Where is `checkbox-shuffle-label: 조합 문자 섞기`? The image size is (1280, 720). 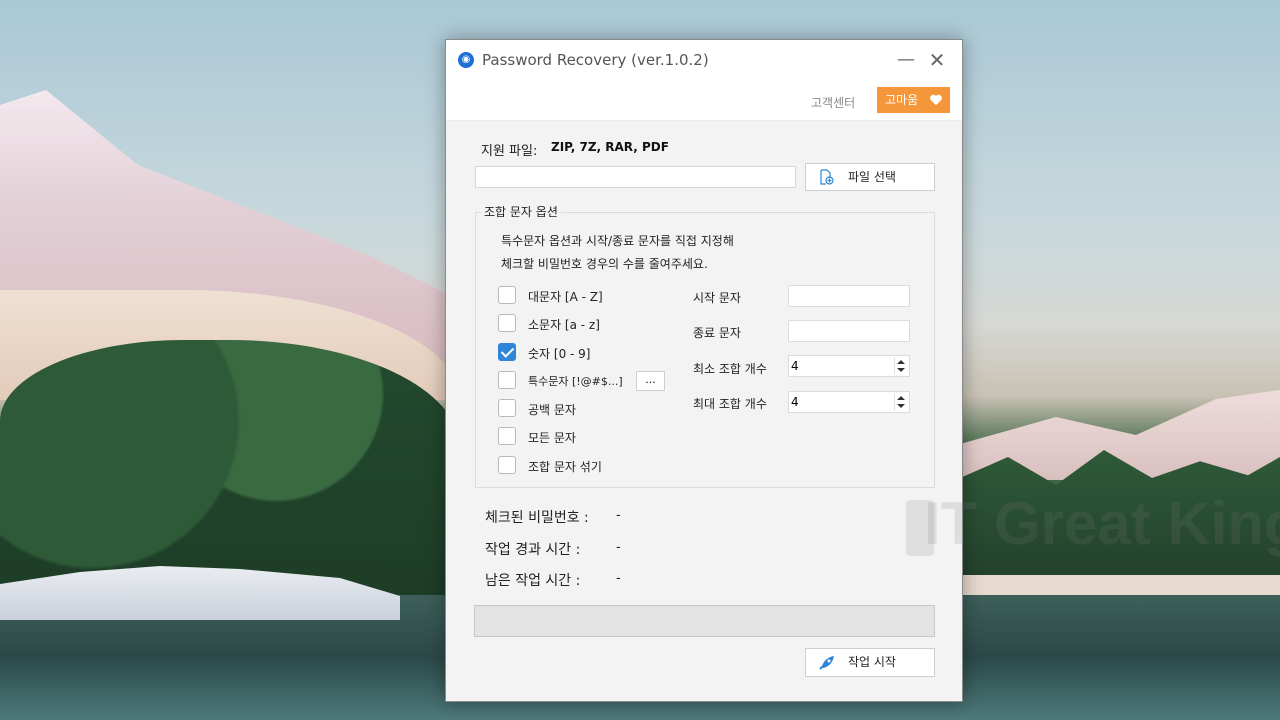
checkbox-shuffle-label: 조합 문자 섞기 is located at coordinates (565, 467).